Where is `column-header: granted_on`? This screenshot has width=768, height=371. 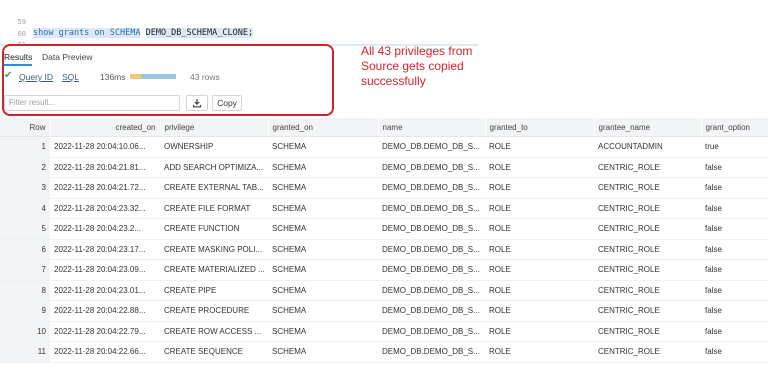
column-header: granted_on is located at coordinates (323, 127).